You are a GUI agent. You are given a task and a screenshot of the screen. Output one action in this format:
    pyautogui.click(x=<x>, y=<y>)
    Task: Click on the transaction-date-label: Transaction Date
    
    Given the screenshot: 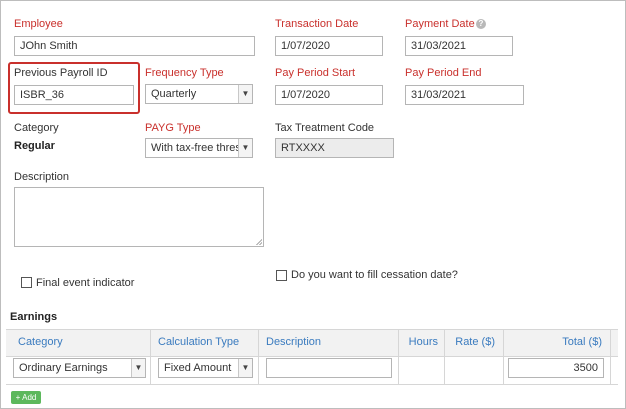 What is the action you would take?
    pyautogui.click(x=317, y=24)
    